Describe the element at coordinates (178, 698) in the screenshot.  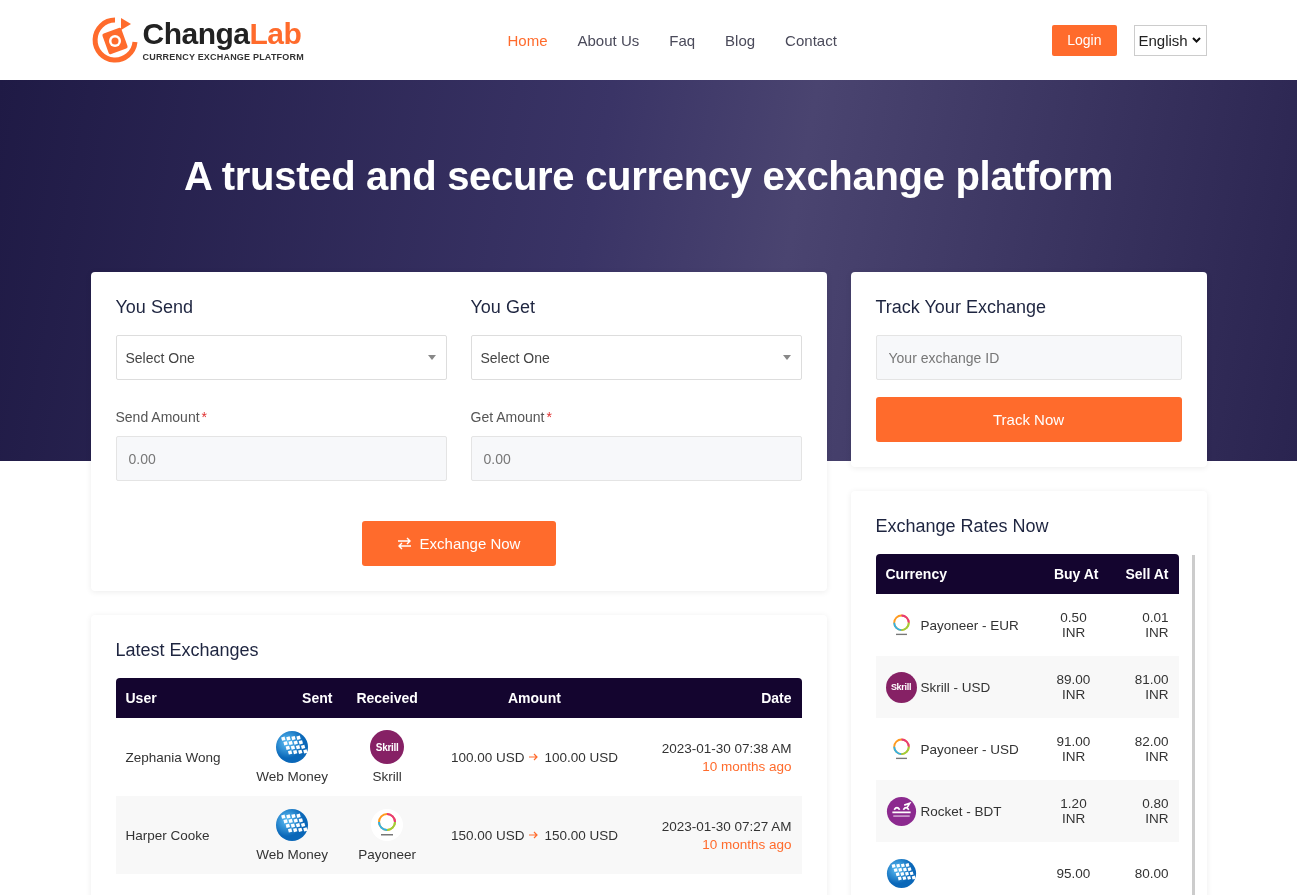
I see `column-header: User` at that location.